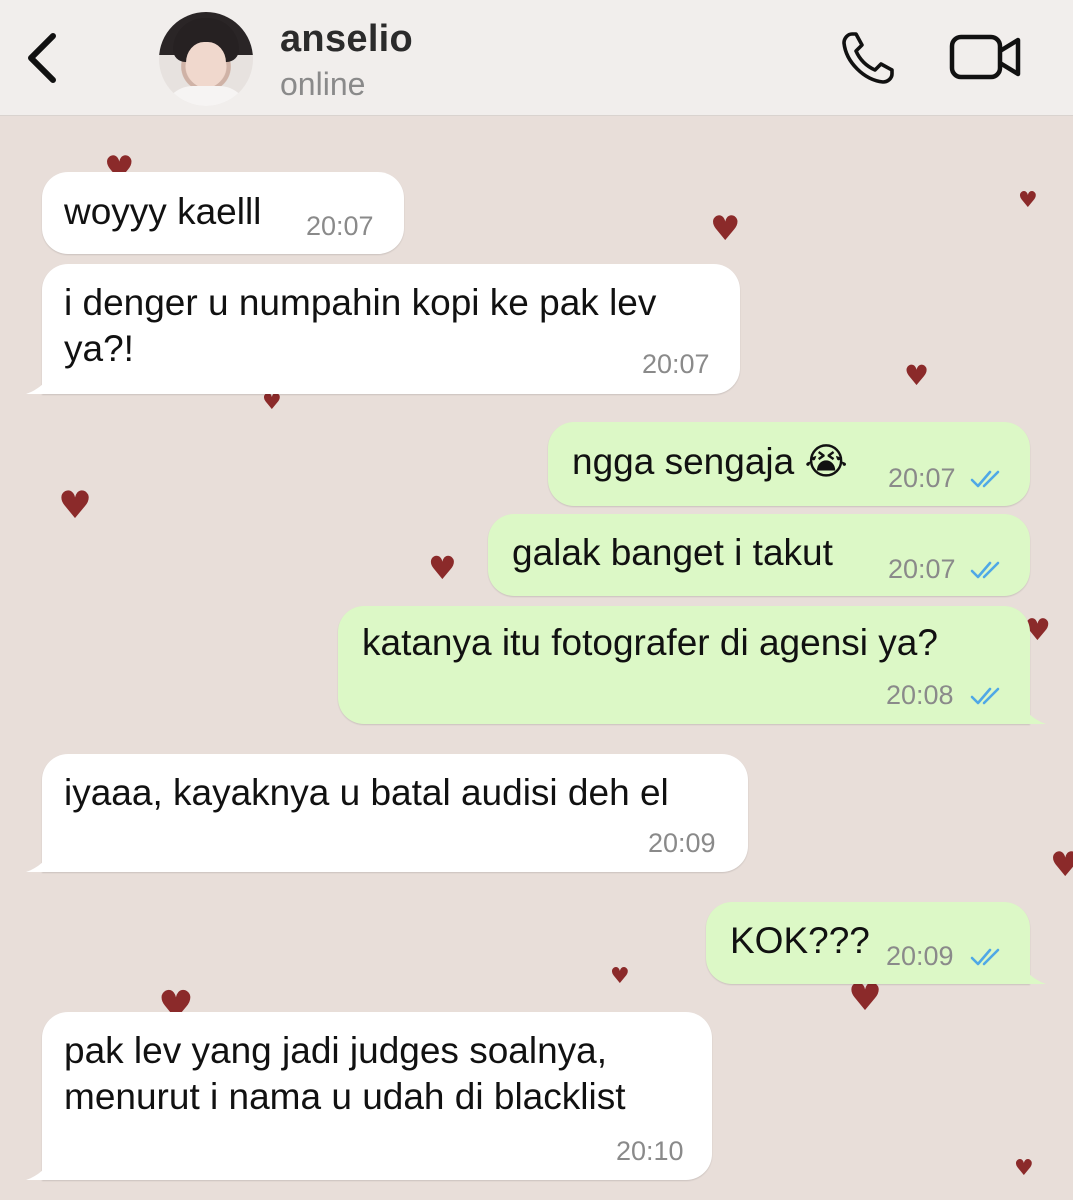 The height and width of the screenshot is (1200, 1073). I want to click on message-text-line: i denger u numpahin kopi ke pak lev, so click(360, 302).